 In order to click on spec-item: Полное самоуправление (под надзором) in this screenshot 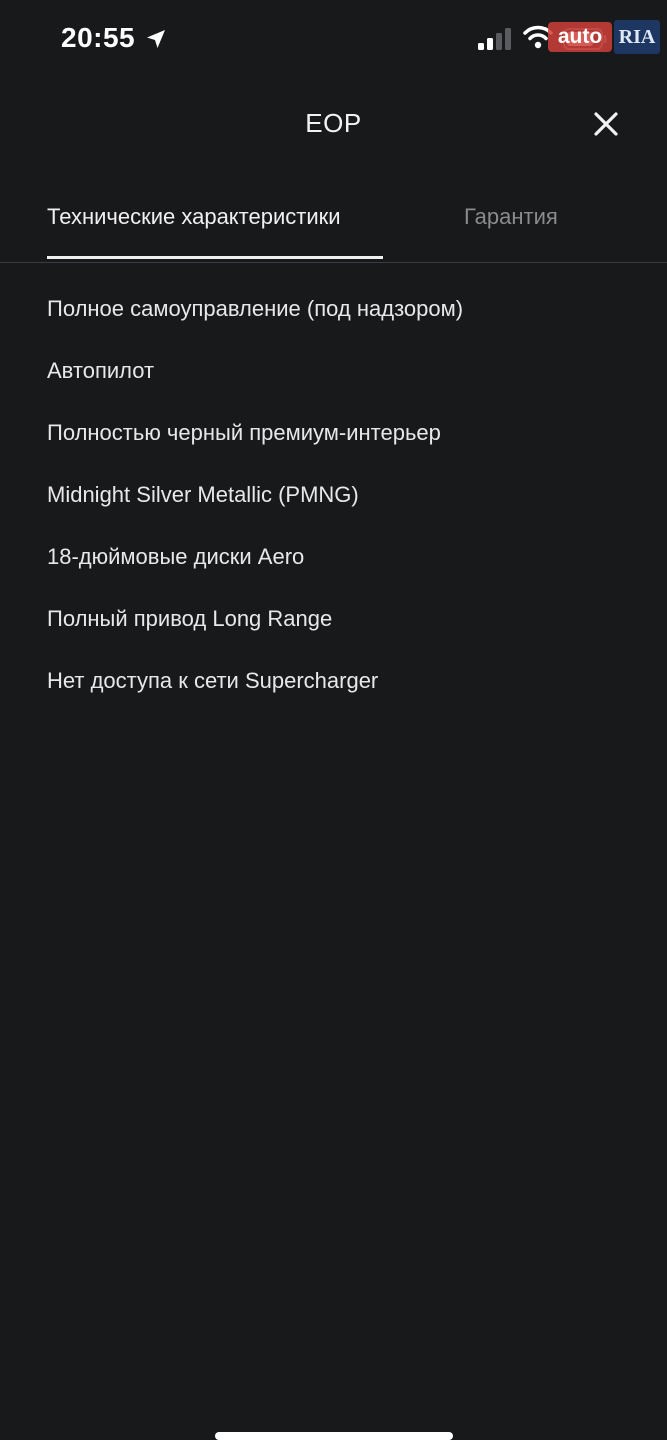, I will do `click(255, 308)`.